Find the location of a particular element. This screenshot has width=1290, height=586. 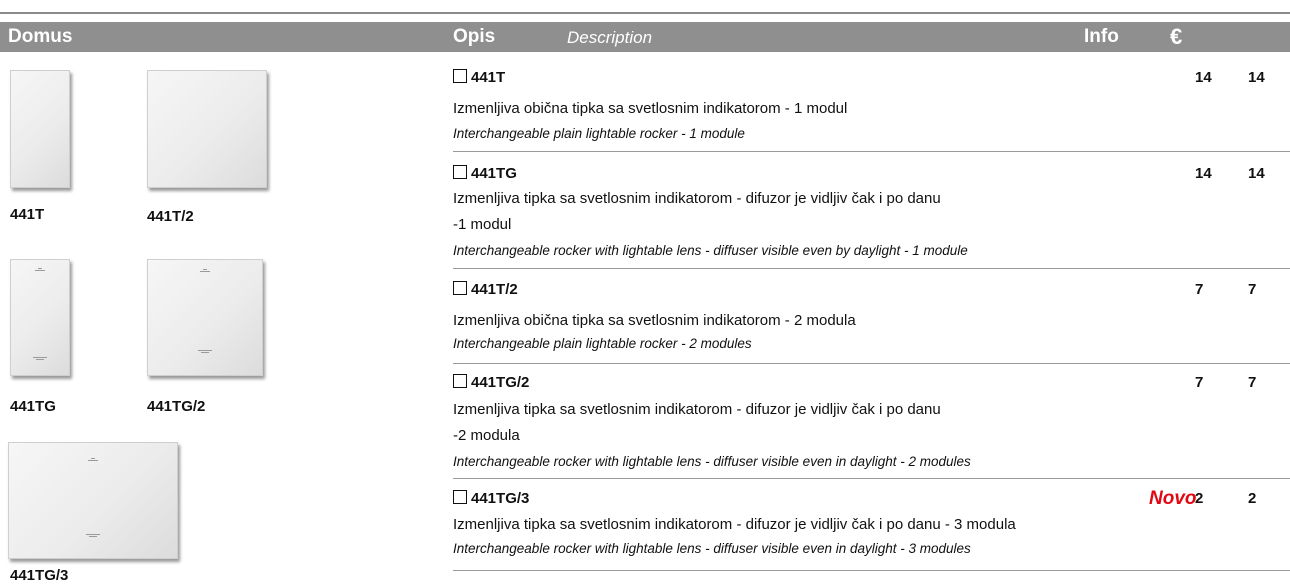

table-header: Domus Opis Description Info € is located at coordinates (645, 37).